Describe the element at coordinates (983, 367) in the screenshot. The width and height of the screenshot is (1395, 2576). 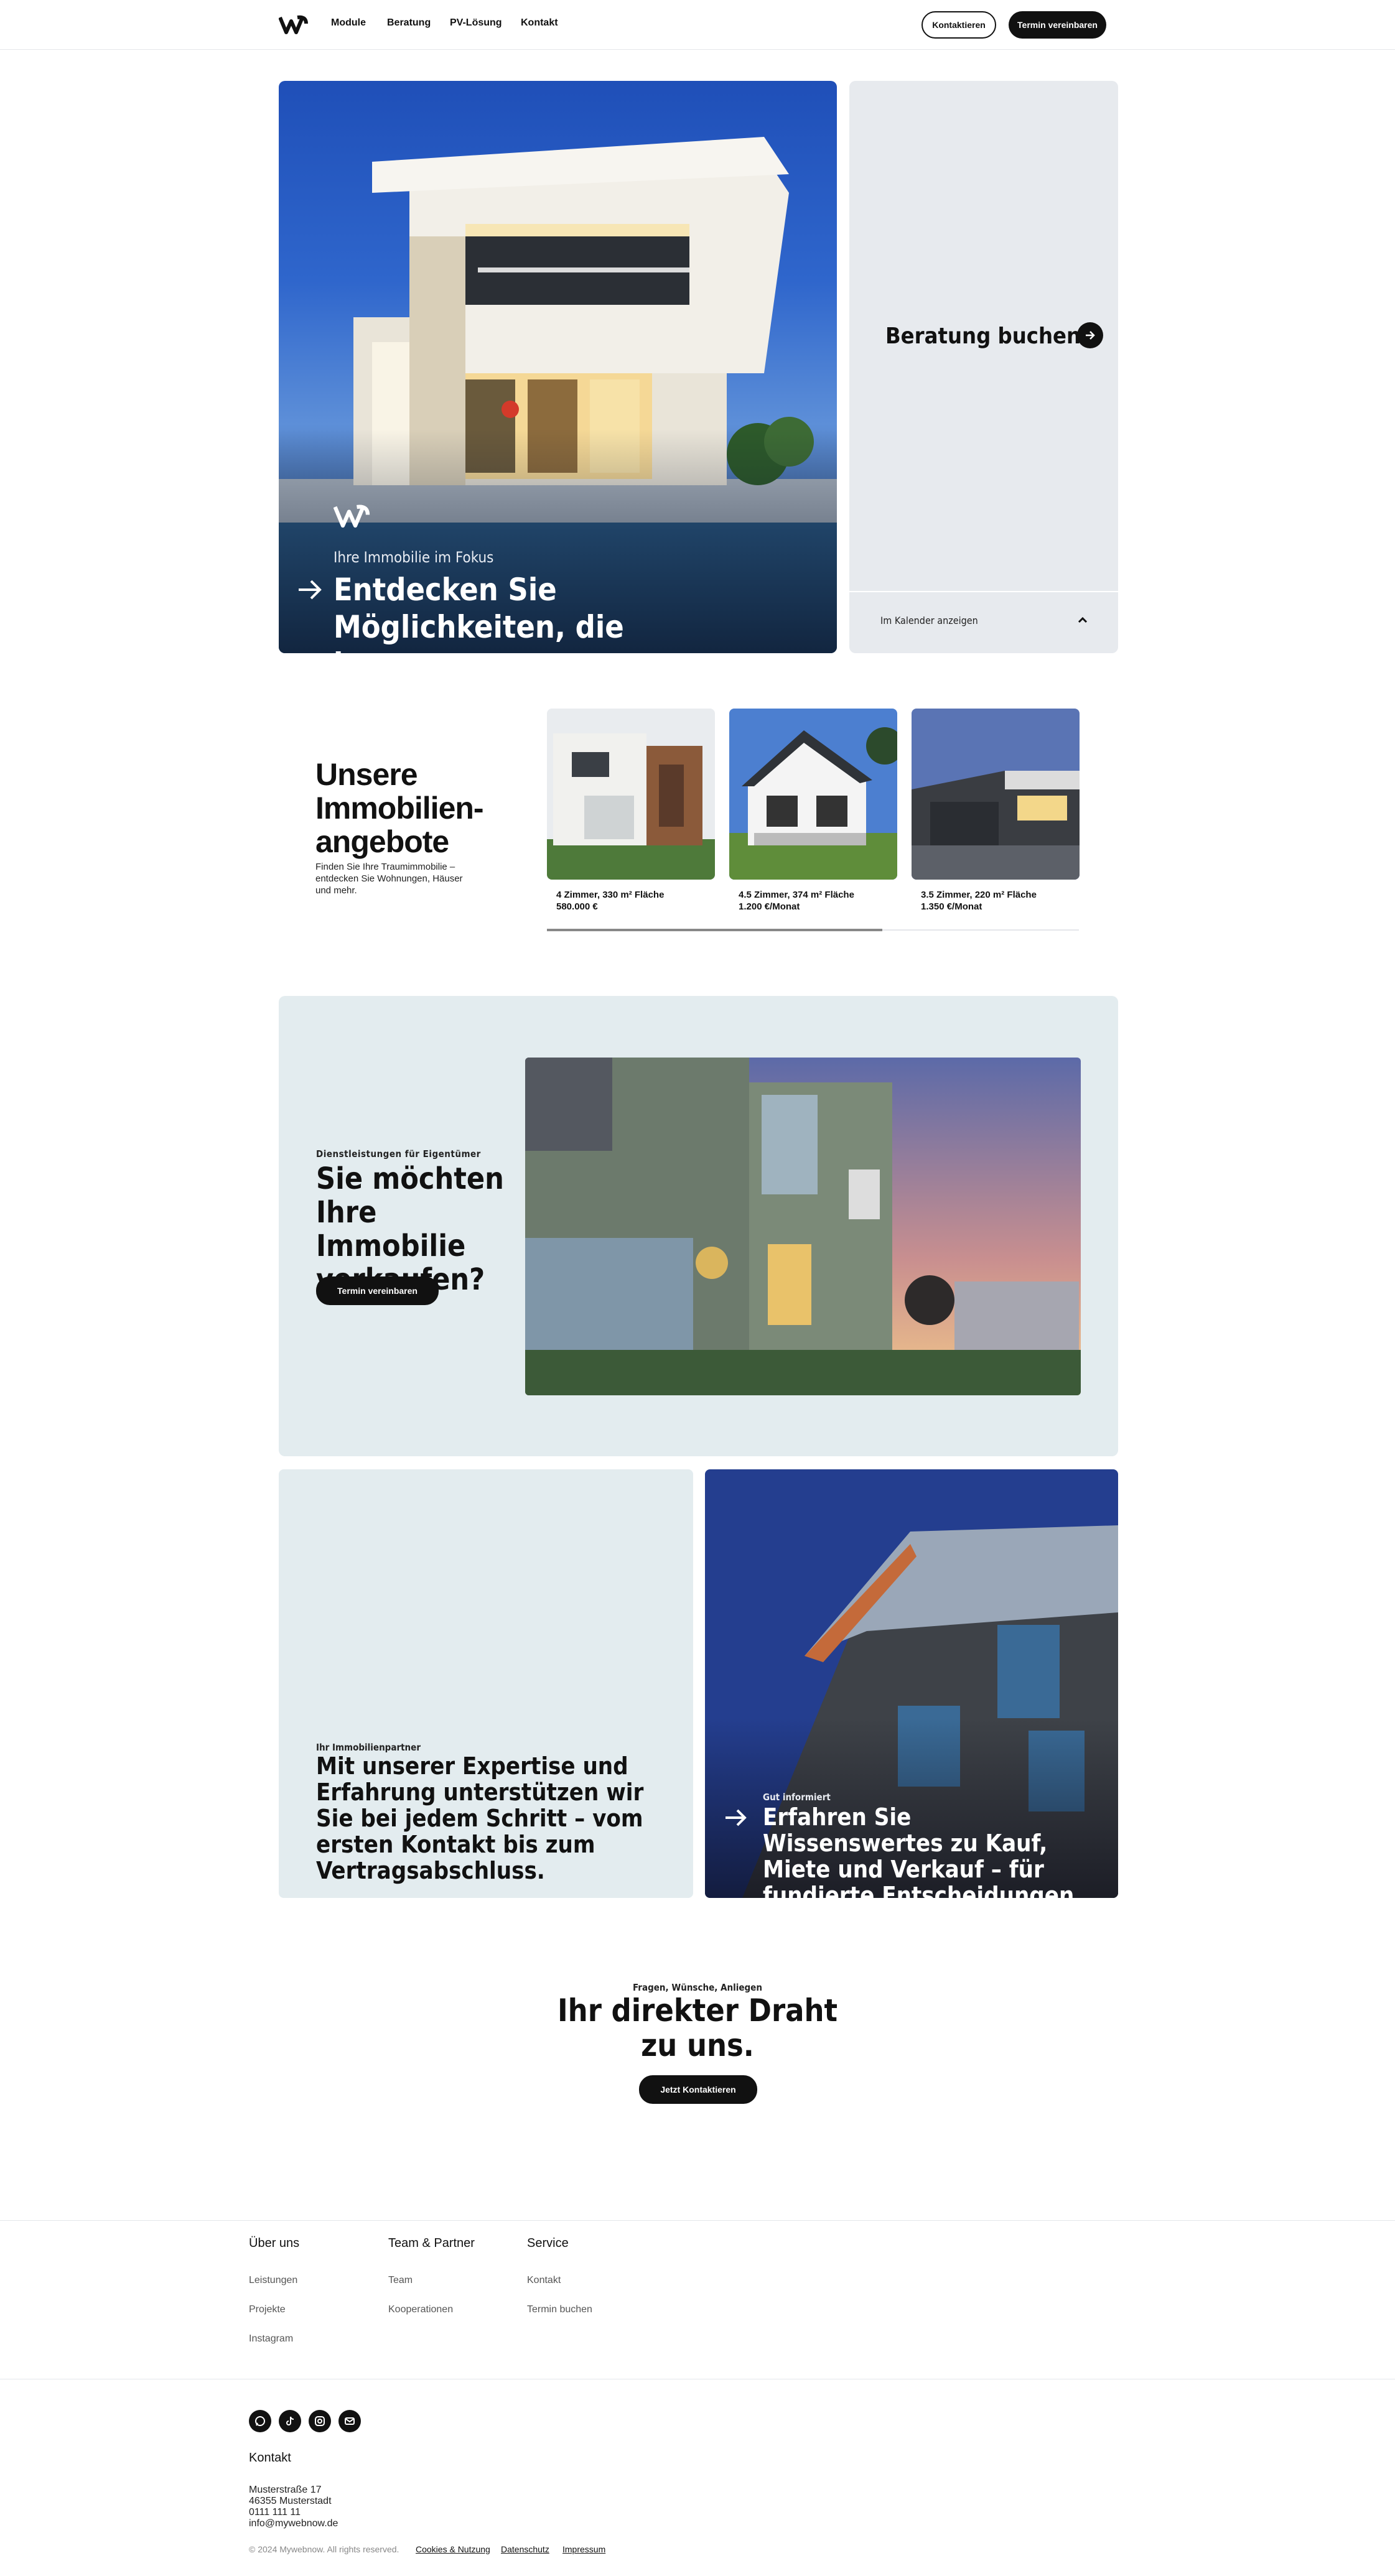
I see `booking-panel: Beratung buchen Im Kalender anzeigen` at that location.